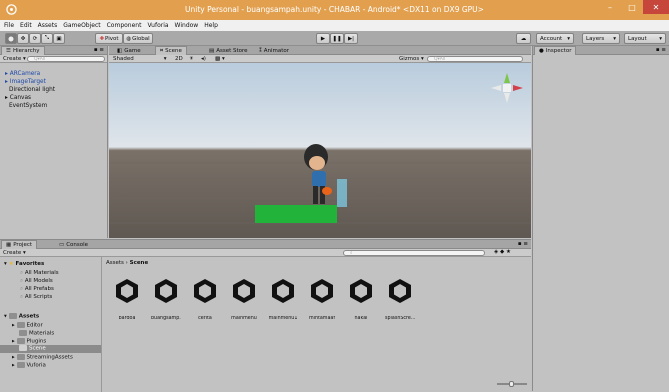 Image resolution: width=669 pixels, height=392 pixels. Describe the element at coordinates (244, 318) in the screenshot. I see `asset-label: mainmenu` at that location.